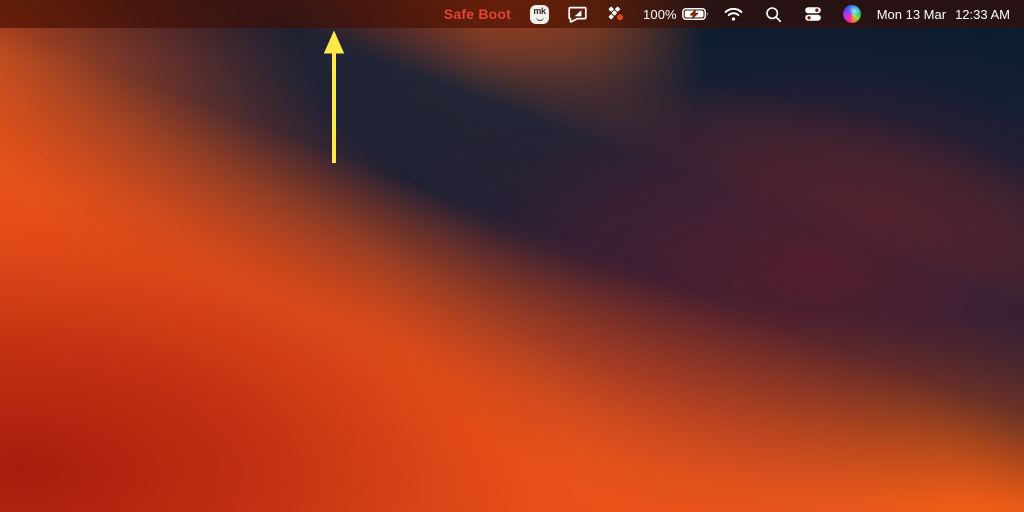 The image size is (1024, 512). What do you see at coordinates (539, 11) in the screenshot?
I see `mk-app-icon-label: mk` at bounding box center [539, 11].